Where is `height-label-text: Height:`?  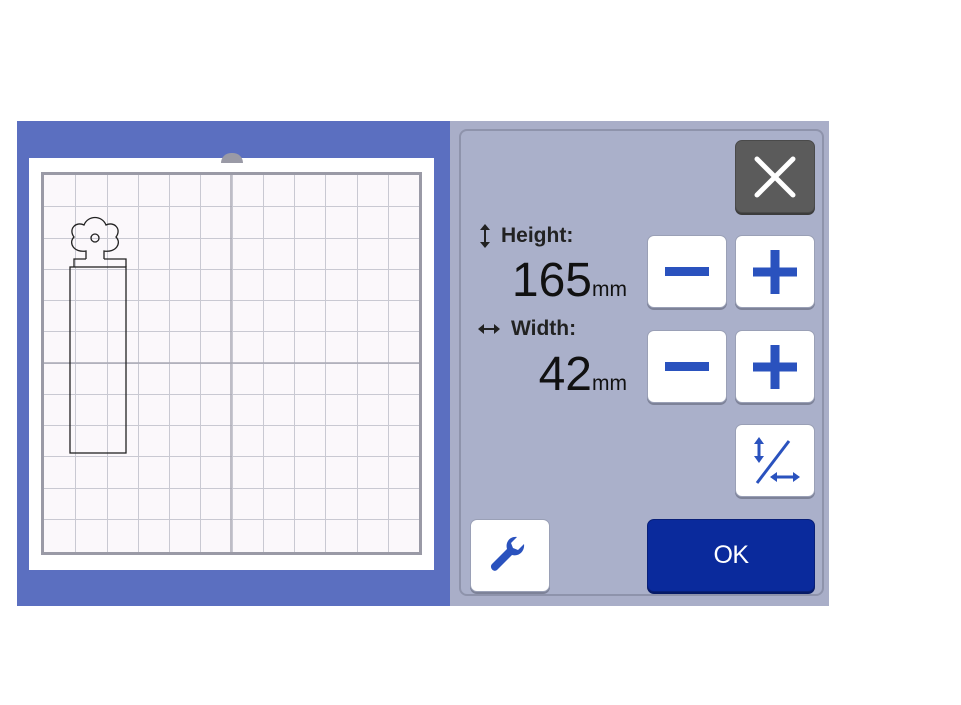
height-label-text: Height: is located at coordinates (537, 235).